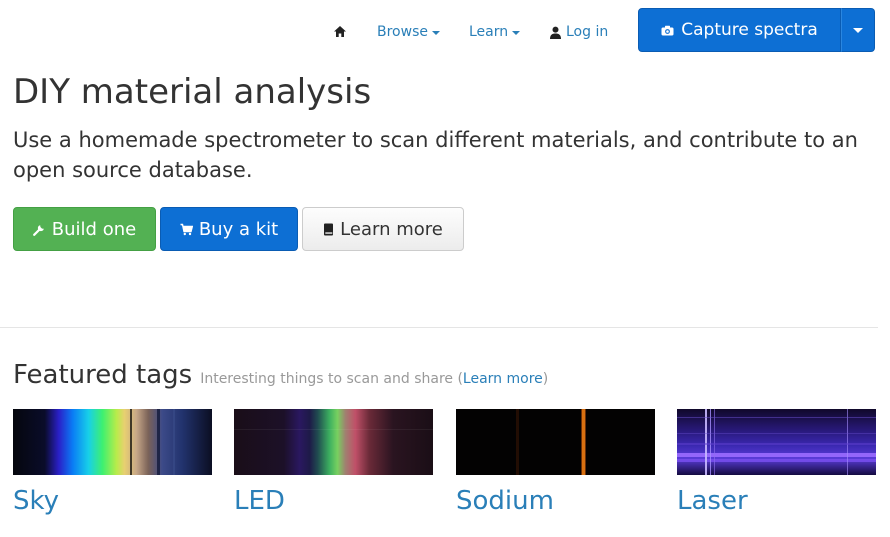  I want to click on capture-spectra-label: Capture spectra, so click(749, 30).